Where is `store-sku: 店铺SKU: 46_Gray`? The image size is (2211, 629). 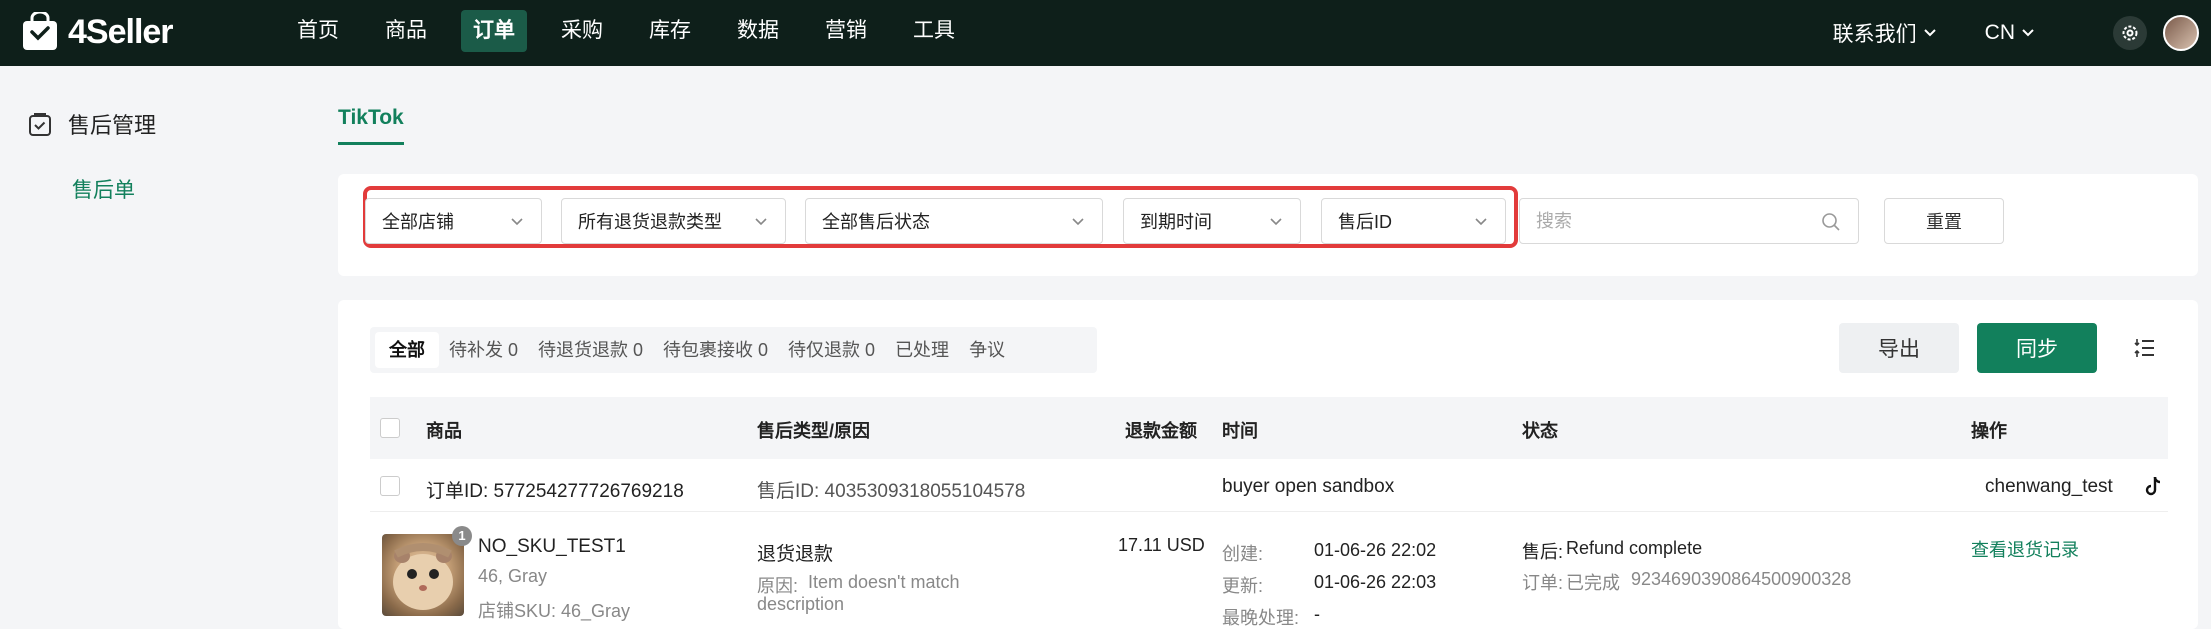 store-sku: 店铺SKU: 46_Gray is located at coordinates (554, 611).